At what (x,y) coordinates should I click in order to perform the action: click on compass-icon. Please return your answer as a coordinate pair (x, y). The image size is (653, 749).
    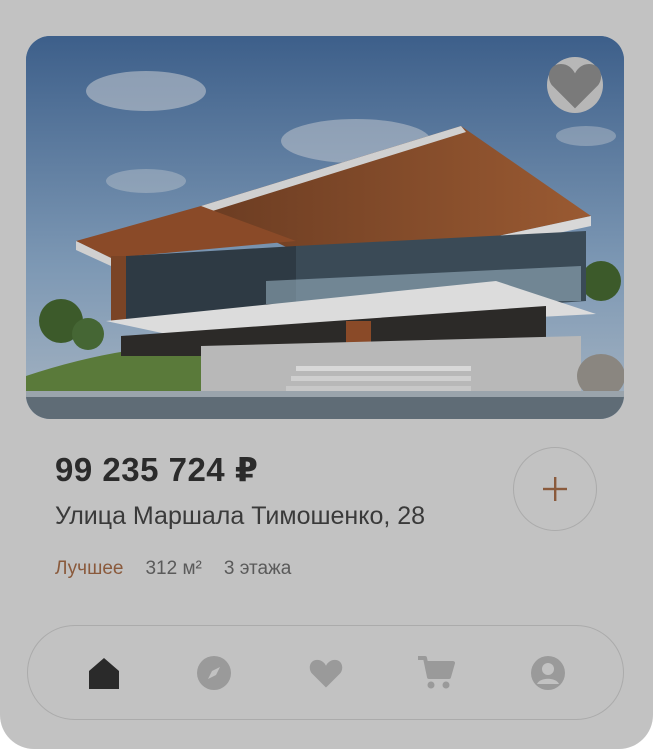
    Looking at the image, I should click on (214, 673).